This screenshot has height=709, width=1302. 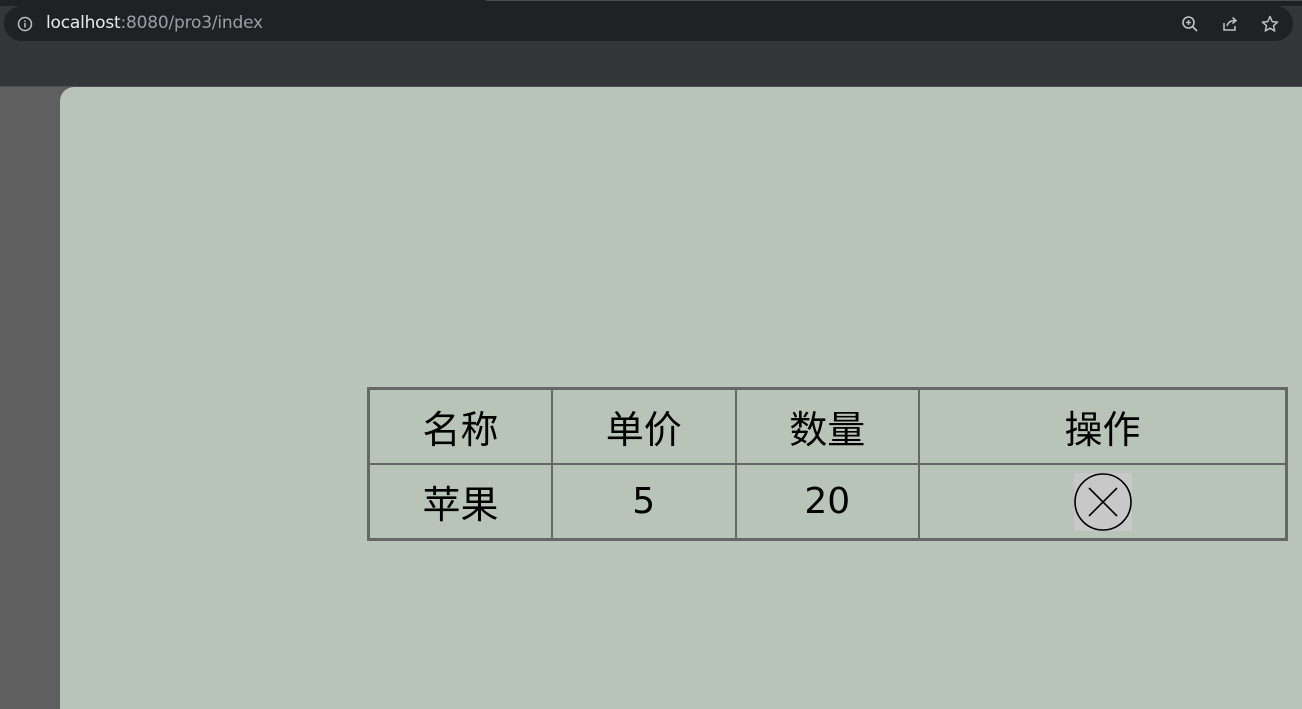 I want to click on star-icon, so click(x=1270, y=24).